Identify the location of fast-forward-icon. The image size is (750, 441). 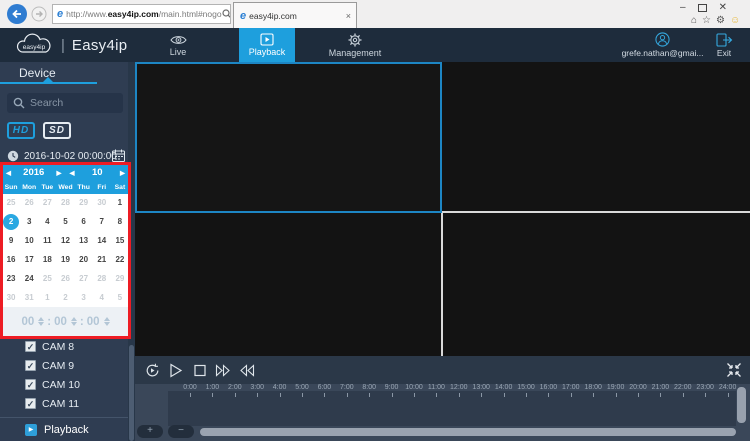
(223, 370).